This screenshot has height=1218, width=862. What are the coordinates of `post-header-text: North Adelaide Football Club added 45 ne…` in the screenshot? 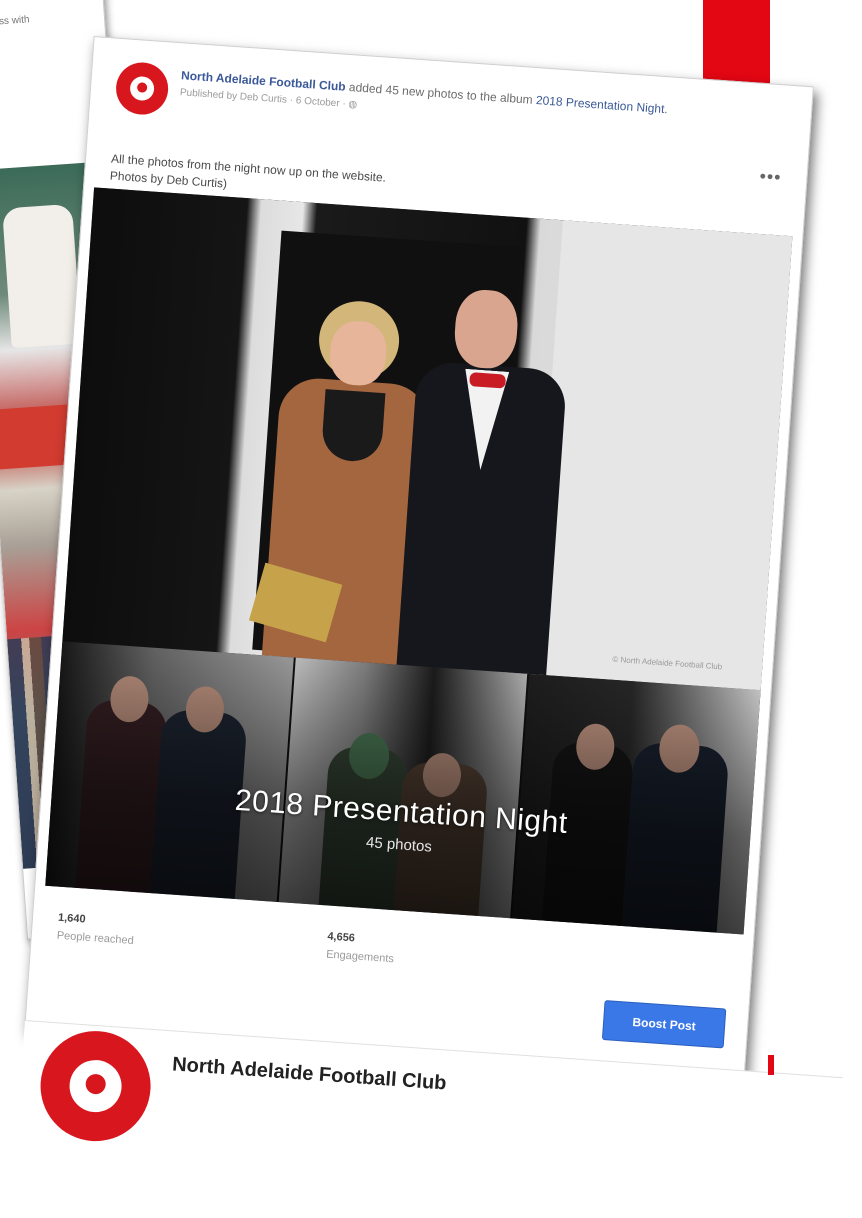 It's located at (459, 103).